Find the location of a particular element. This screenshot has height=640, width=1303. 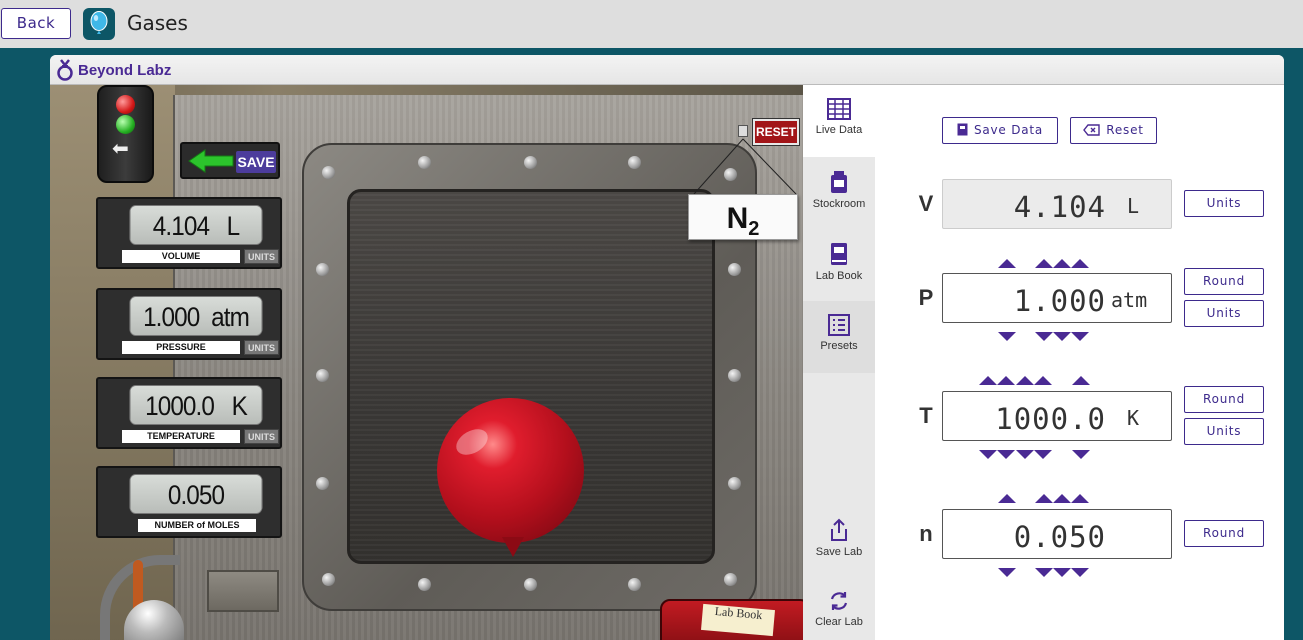

nav-save-lab: Save Lab is located at coordinates (839, 541).